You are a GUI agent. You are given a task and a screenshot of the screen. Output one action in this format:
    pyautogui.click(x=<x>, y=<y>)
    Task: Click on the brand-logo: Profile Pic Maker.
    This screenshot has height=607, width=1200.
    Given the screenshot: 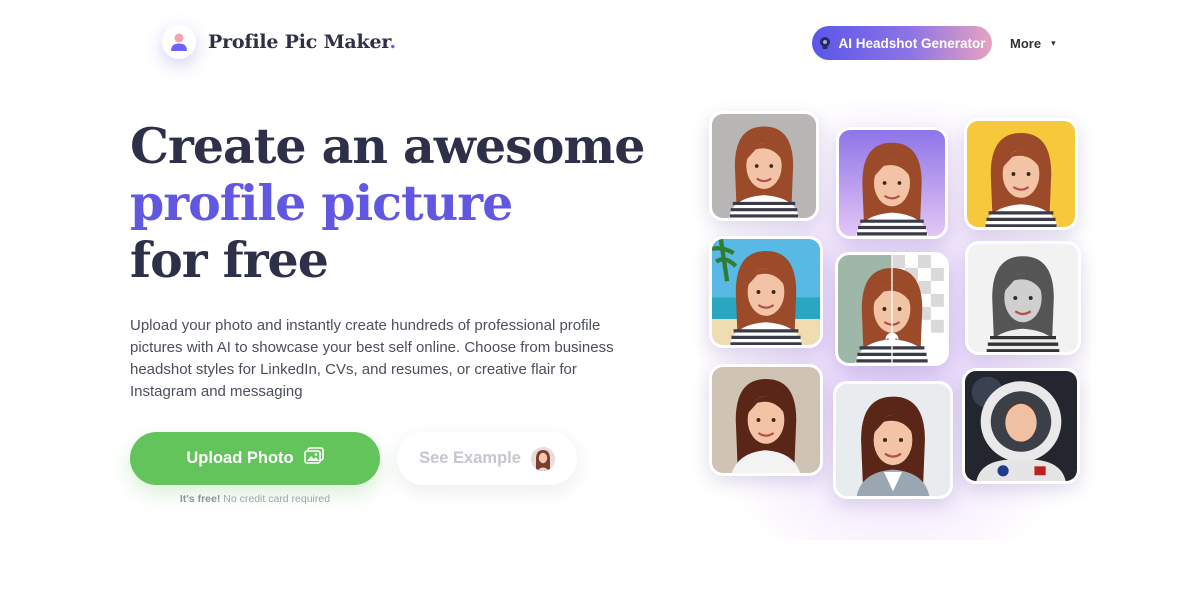 What is the action you would take?
    pyautogui.click(x=279, y=42)
    